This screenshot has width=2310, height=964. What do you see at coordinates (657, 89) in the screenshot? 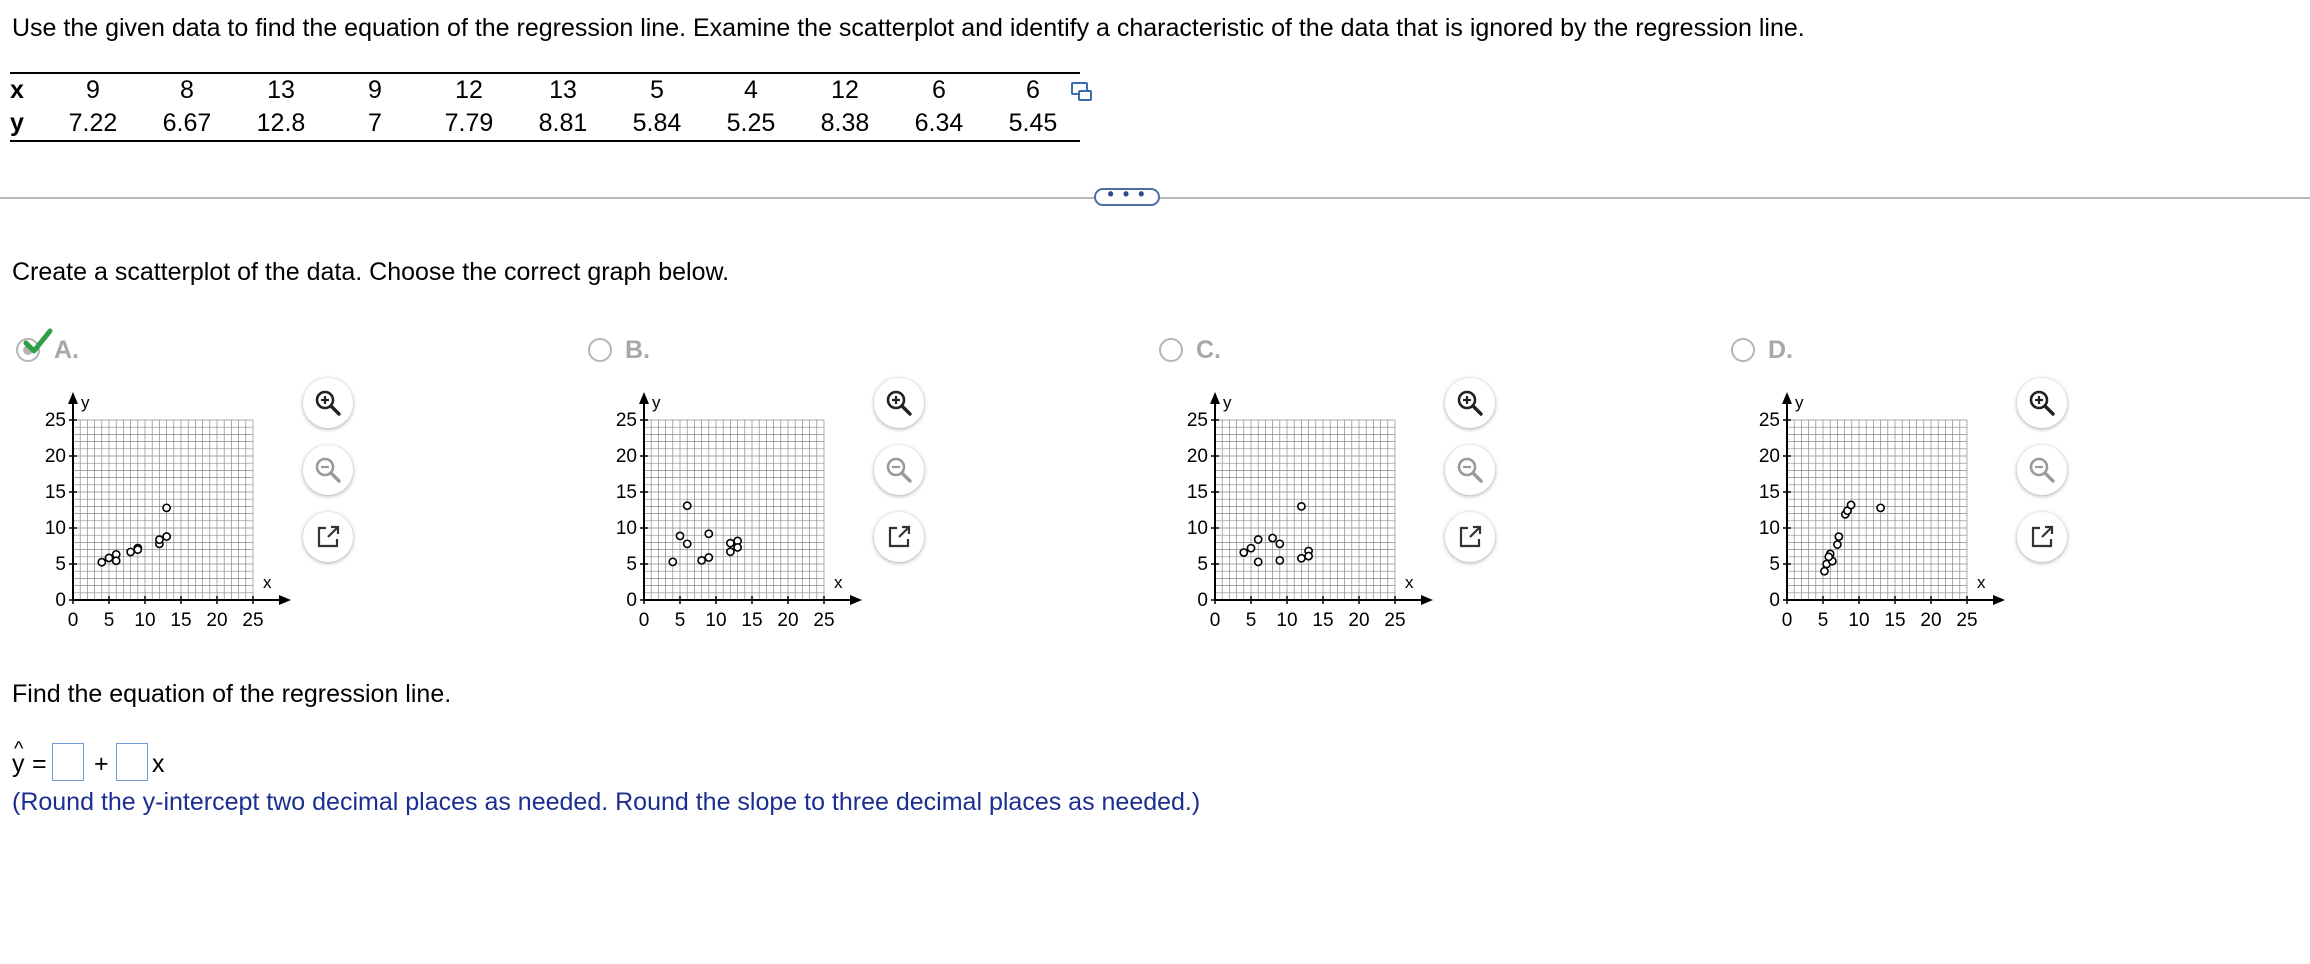
I see `x-cell: 5` at bounding box center [657, 89].